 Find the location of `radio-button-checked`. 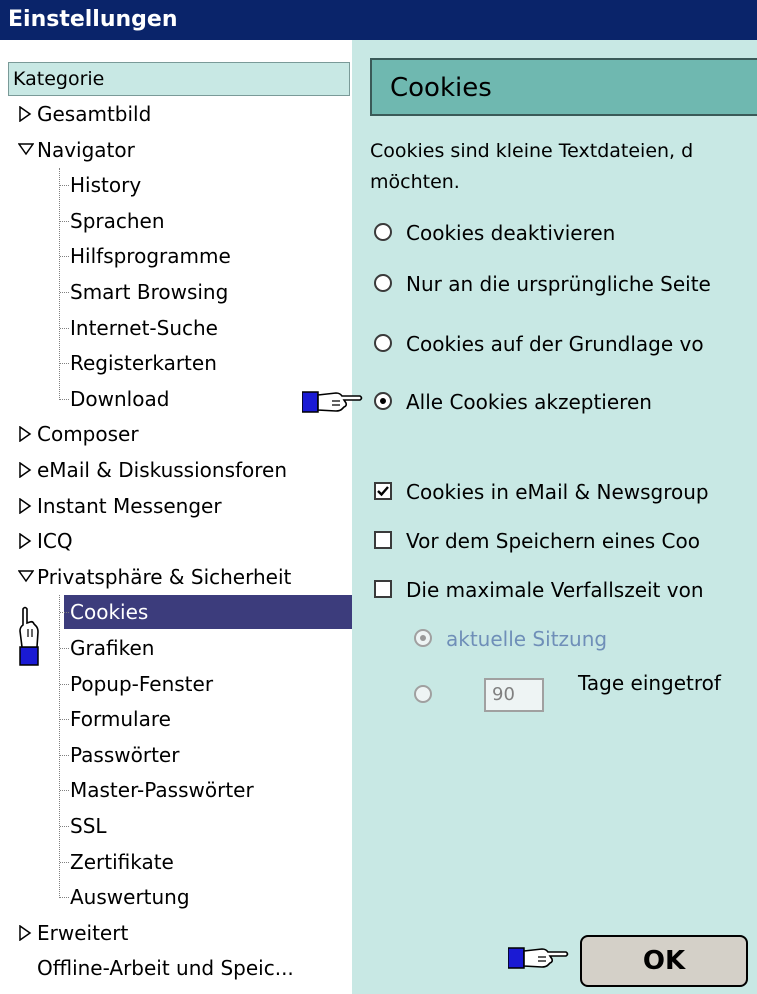

radio-button-checked is located at coordinates (383, 401).